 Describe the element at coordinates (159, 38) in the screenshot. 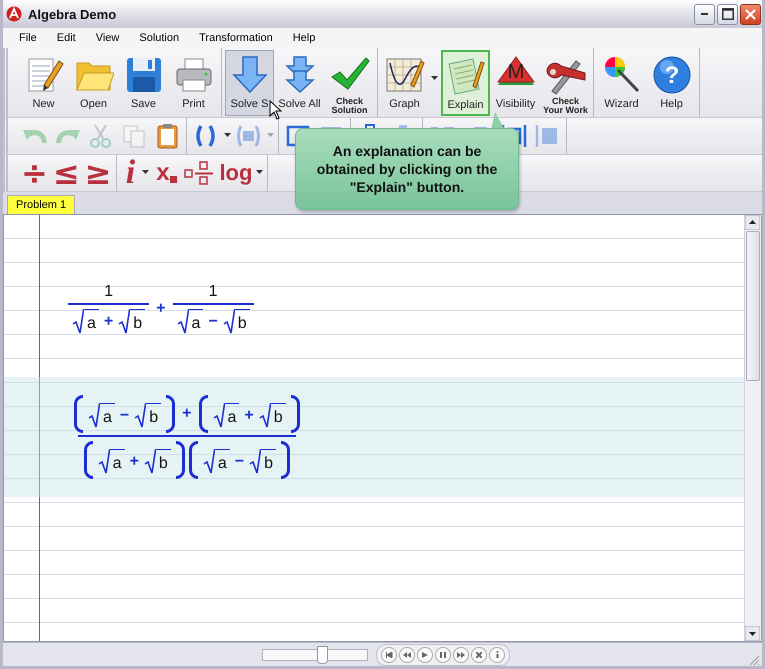

I see `menu-item: Solution` at that location.